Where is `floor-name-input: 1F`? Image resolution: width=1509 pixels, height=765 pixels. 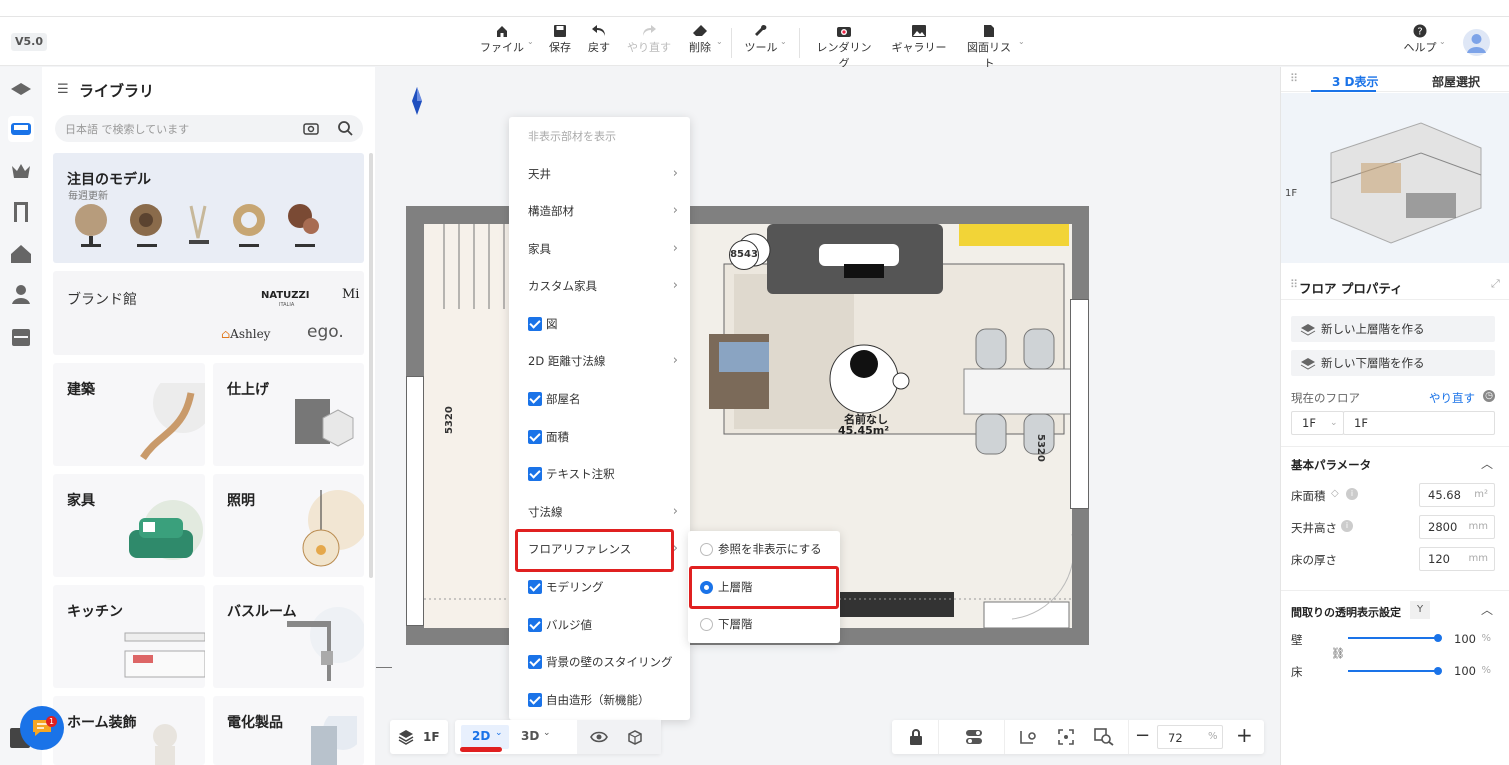 floor-name-input: 1F is located at coordinates (1419, 423).